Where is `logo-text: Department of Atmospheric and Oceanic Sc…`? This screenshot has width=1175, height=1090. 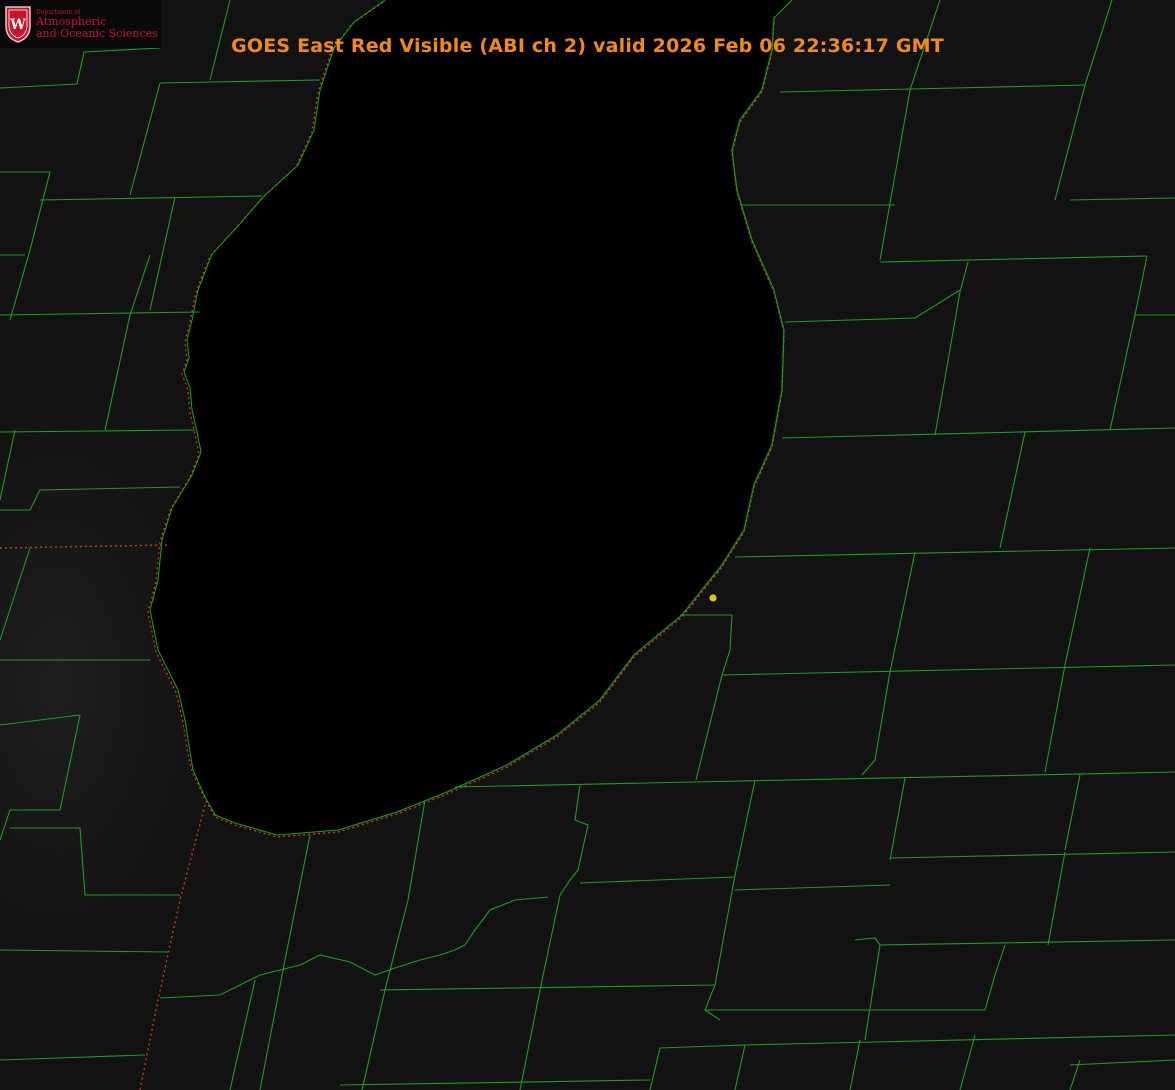 logo-text: Department of Atmospheric and Oceanic Sc… is located at coordinates (97, 24).